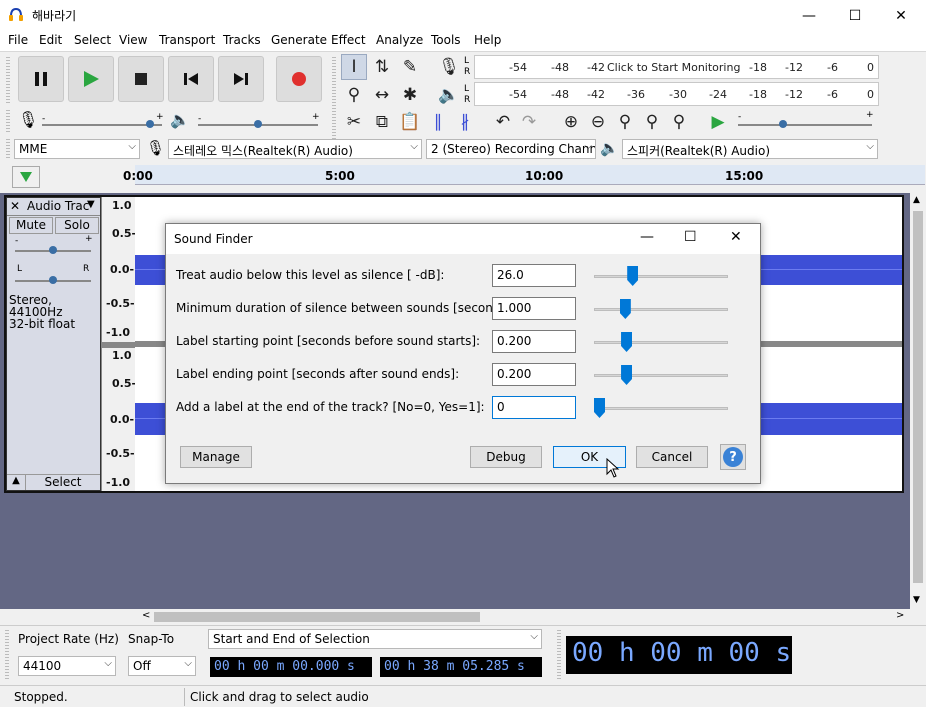 The image size is (926, 707). I want to click on recording-device-select: 스테레오 믹스(Realtek(R) Audio) ⌵, so click(295, 149).